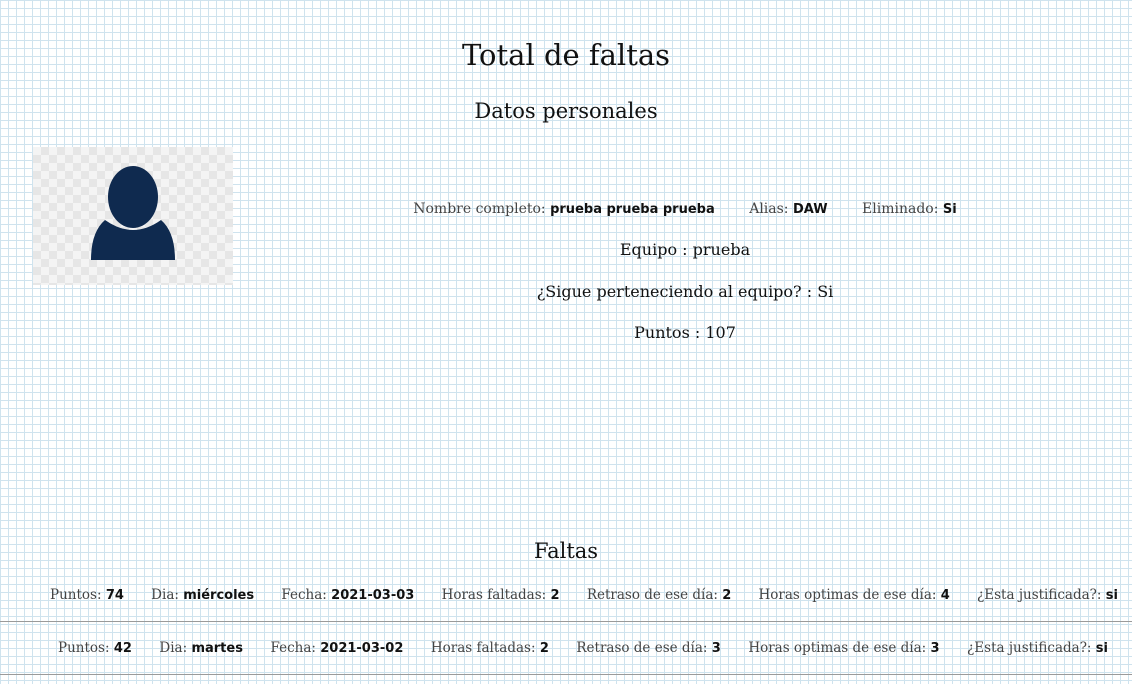 The image size is (1132, 684). Describe the element at coordinates (945, 595) in the screenshot. I see `horas-optimas-value: 4` at that location.